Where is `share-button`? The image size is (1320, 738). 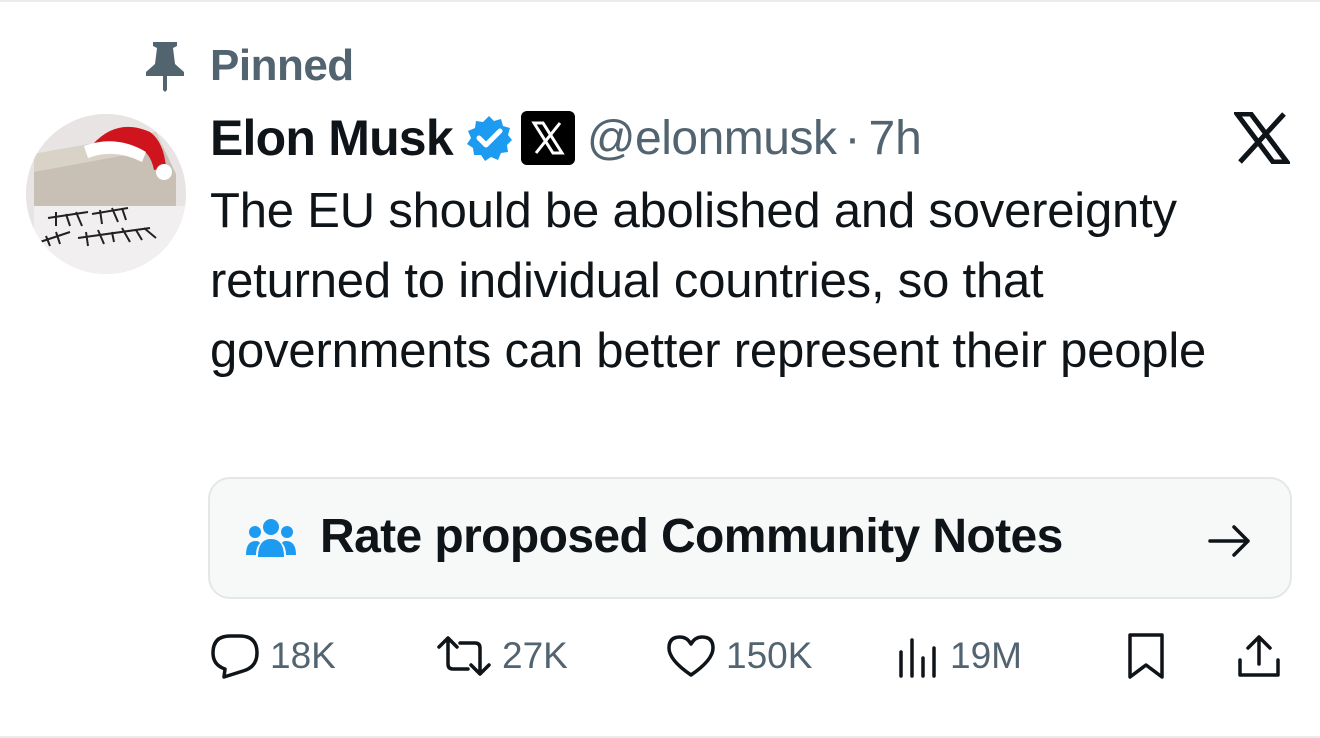 share-button is located at coordinates (1259, 656).